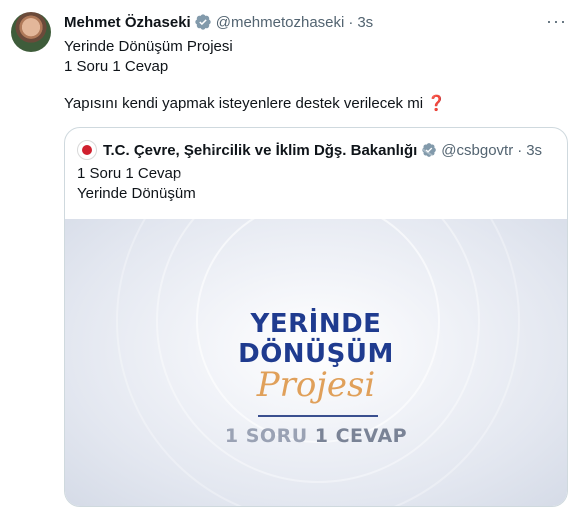 Image resolution: width=581 pixels, height=512 pixels. I want to click on question-mark-emoji-icon: ❓, so click(436, 103).